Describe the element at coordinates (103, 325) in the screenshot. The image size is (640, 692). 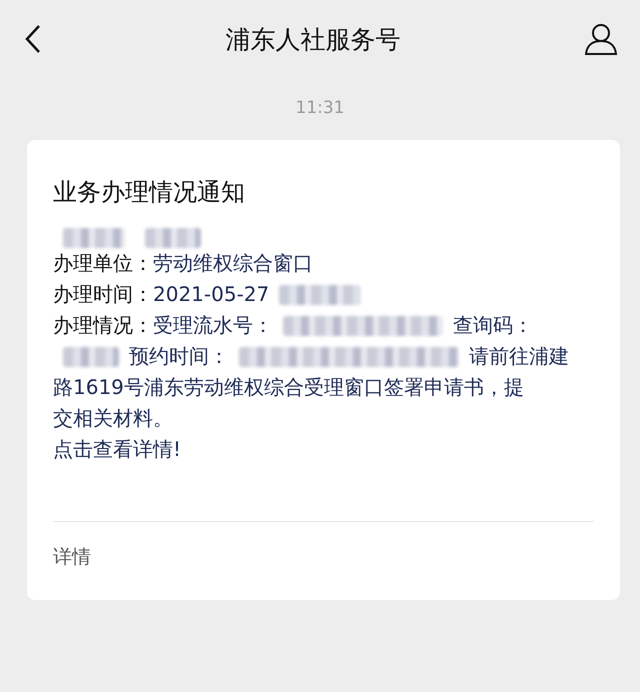
I see `field-label: 办理情况：` at that location.